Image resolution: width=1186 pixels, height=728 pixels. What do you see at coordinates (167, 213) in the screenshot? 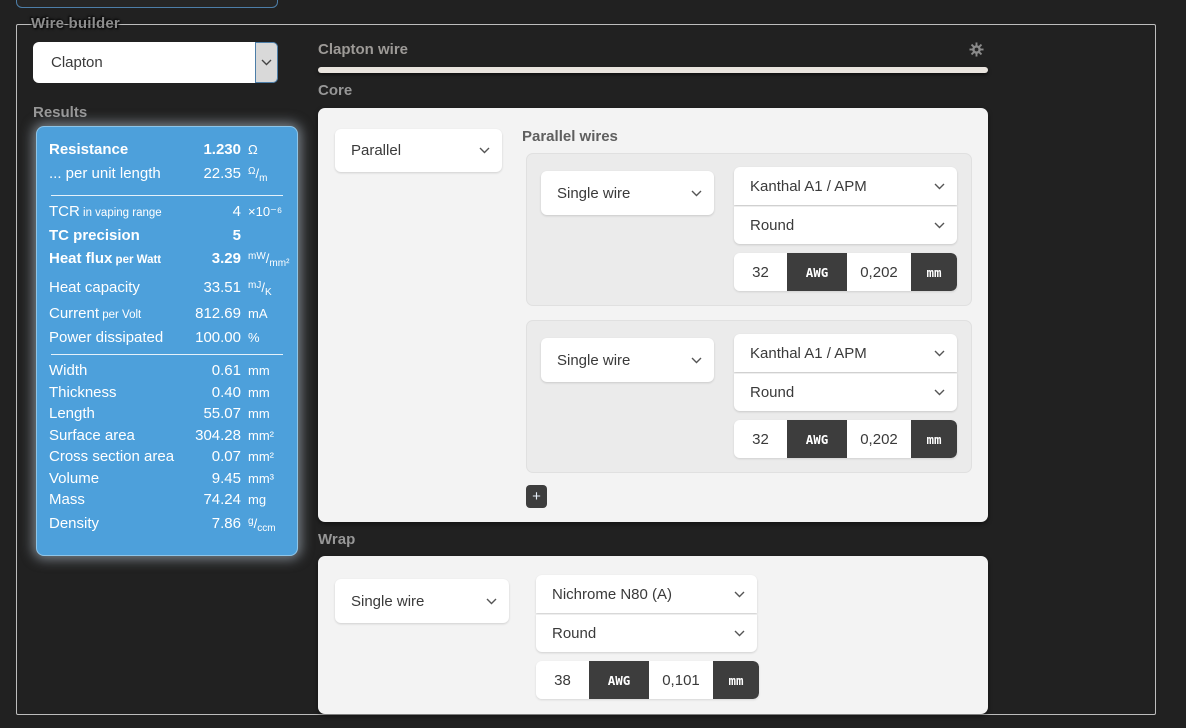
I see `result-row: TCR in vaping range 4 ×10⁻⁶` at bounding box center [167, 213].